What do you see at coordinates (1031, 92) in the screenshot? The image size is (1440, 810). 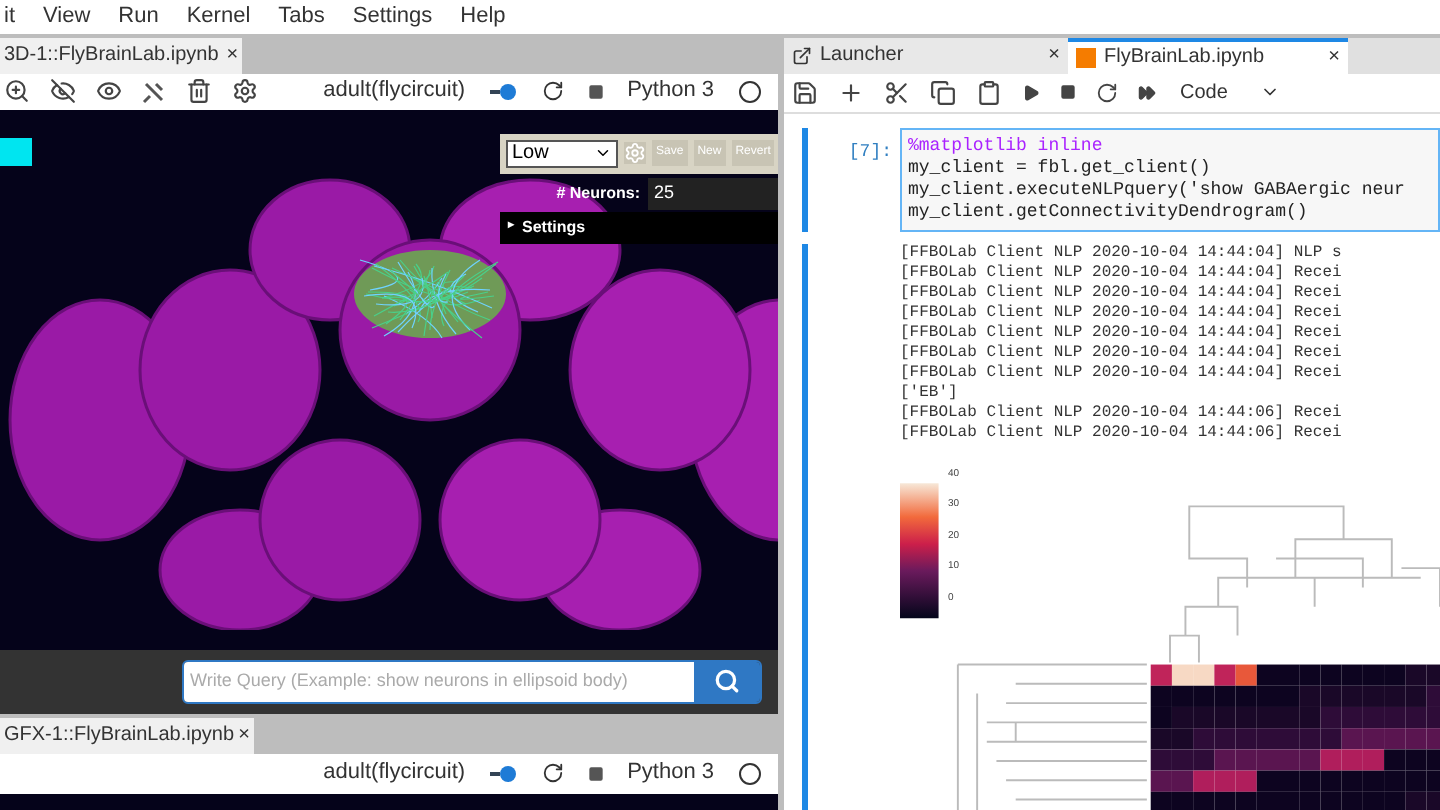 I see `run-icon` at bounding box center [1031, 92].